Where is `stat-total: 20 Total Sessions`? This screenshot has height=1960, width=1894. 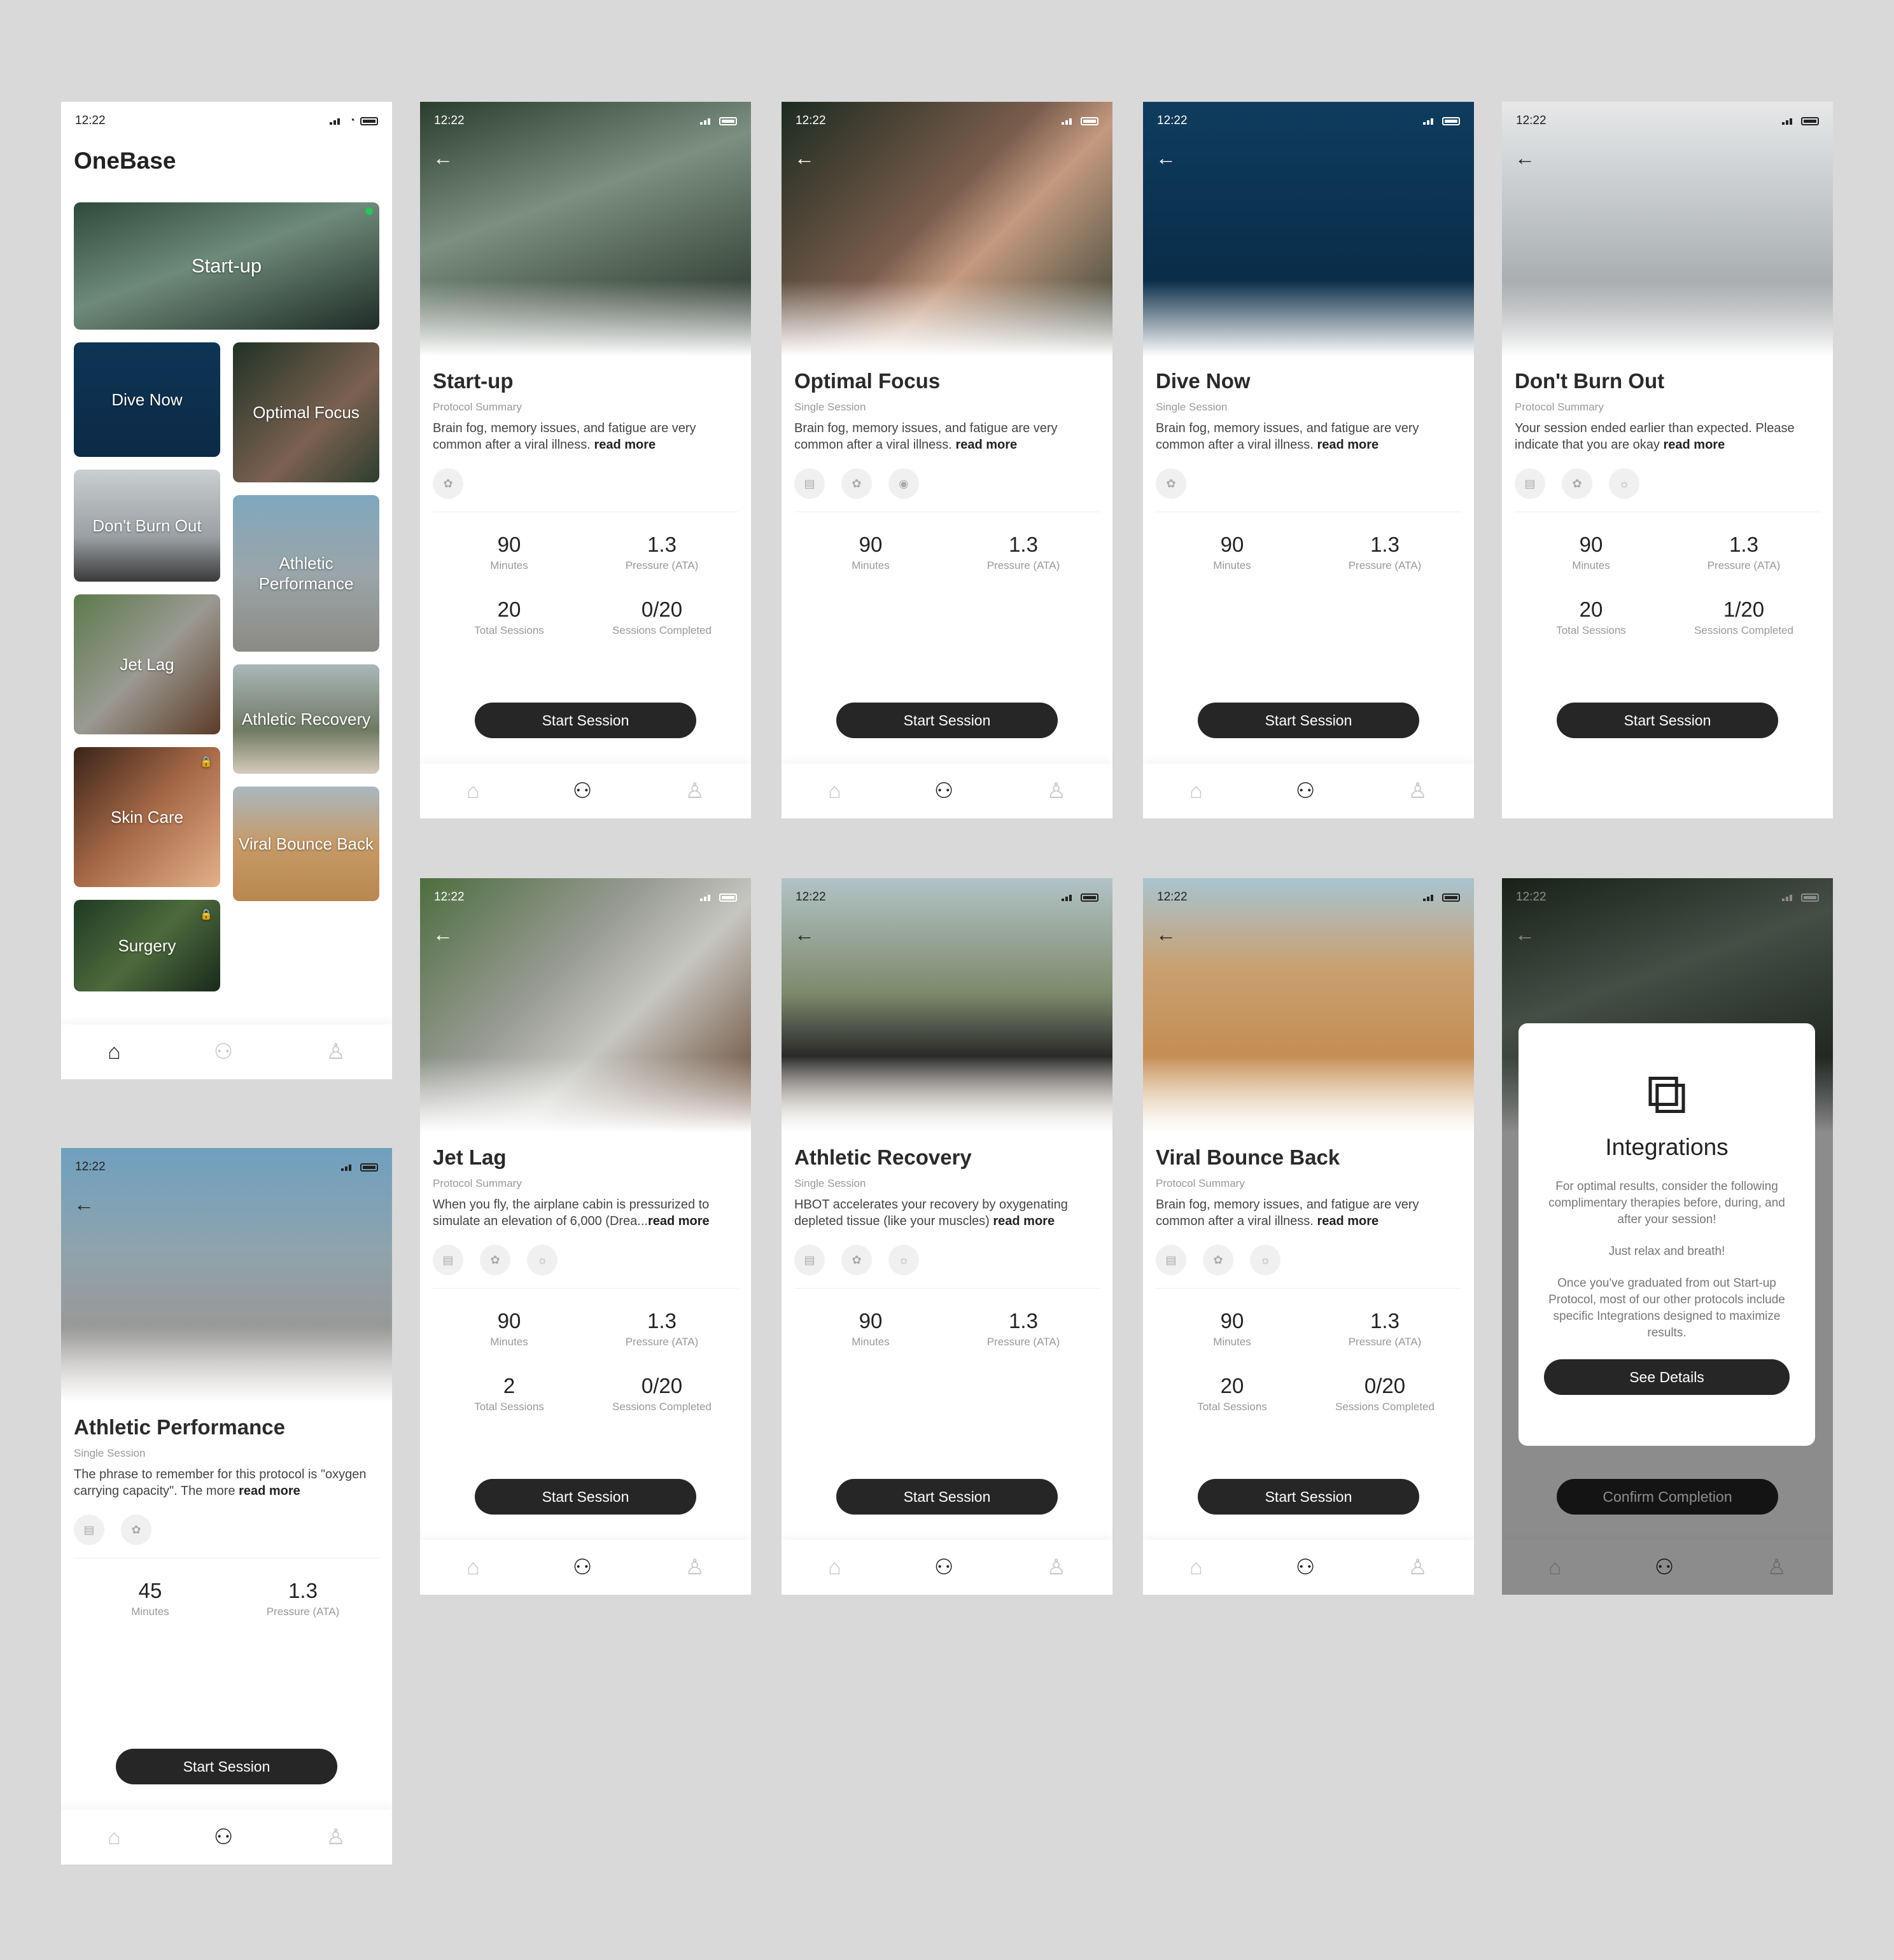 stat-total: 20 Total Sessions is located at coordinates (1591, 617).